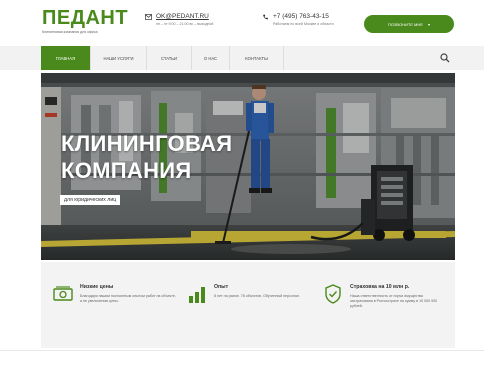 This screenshot has height=365, width=484. I want to click on money-icon, so click(63, 293).